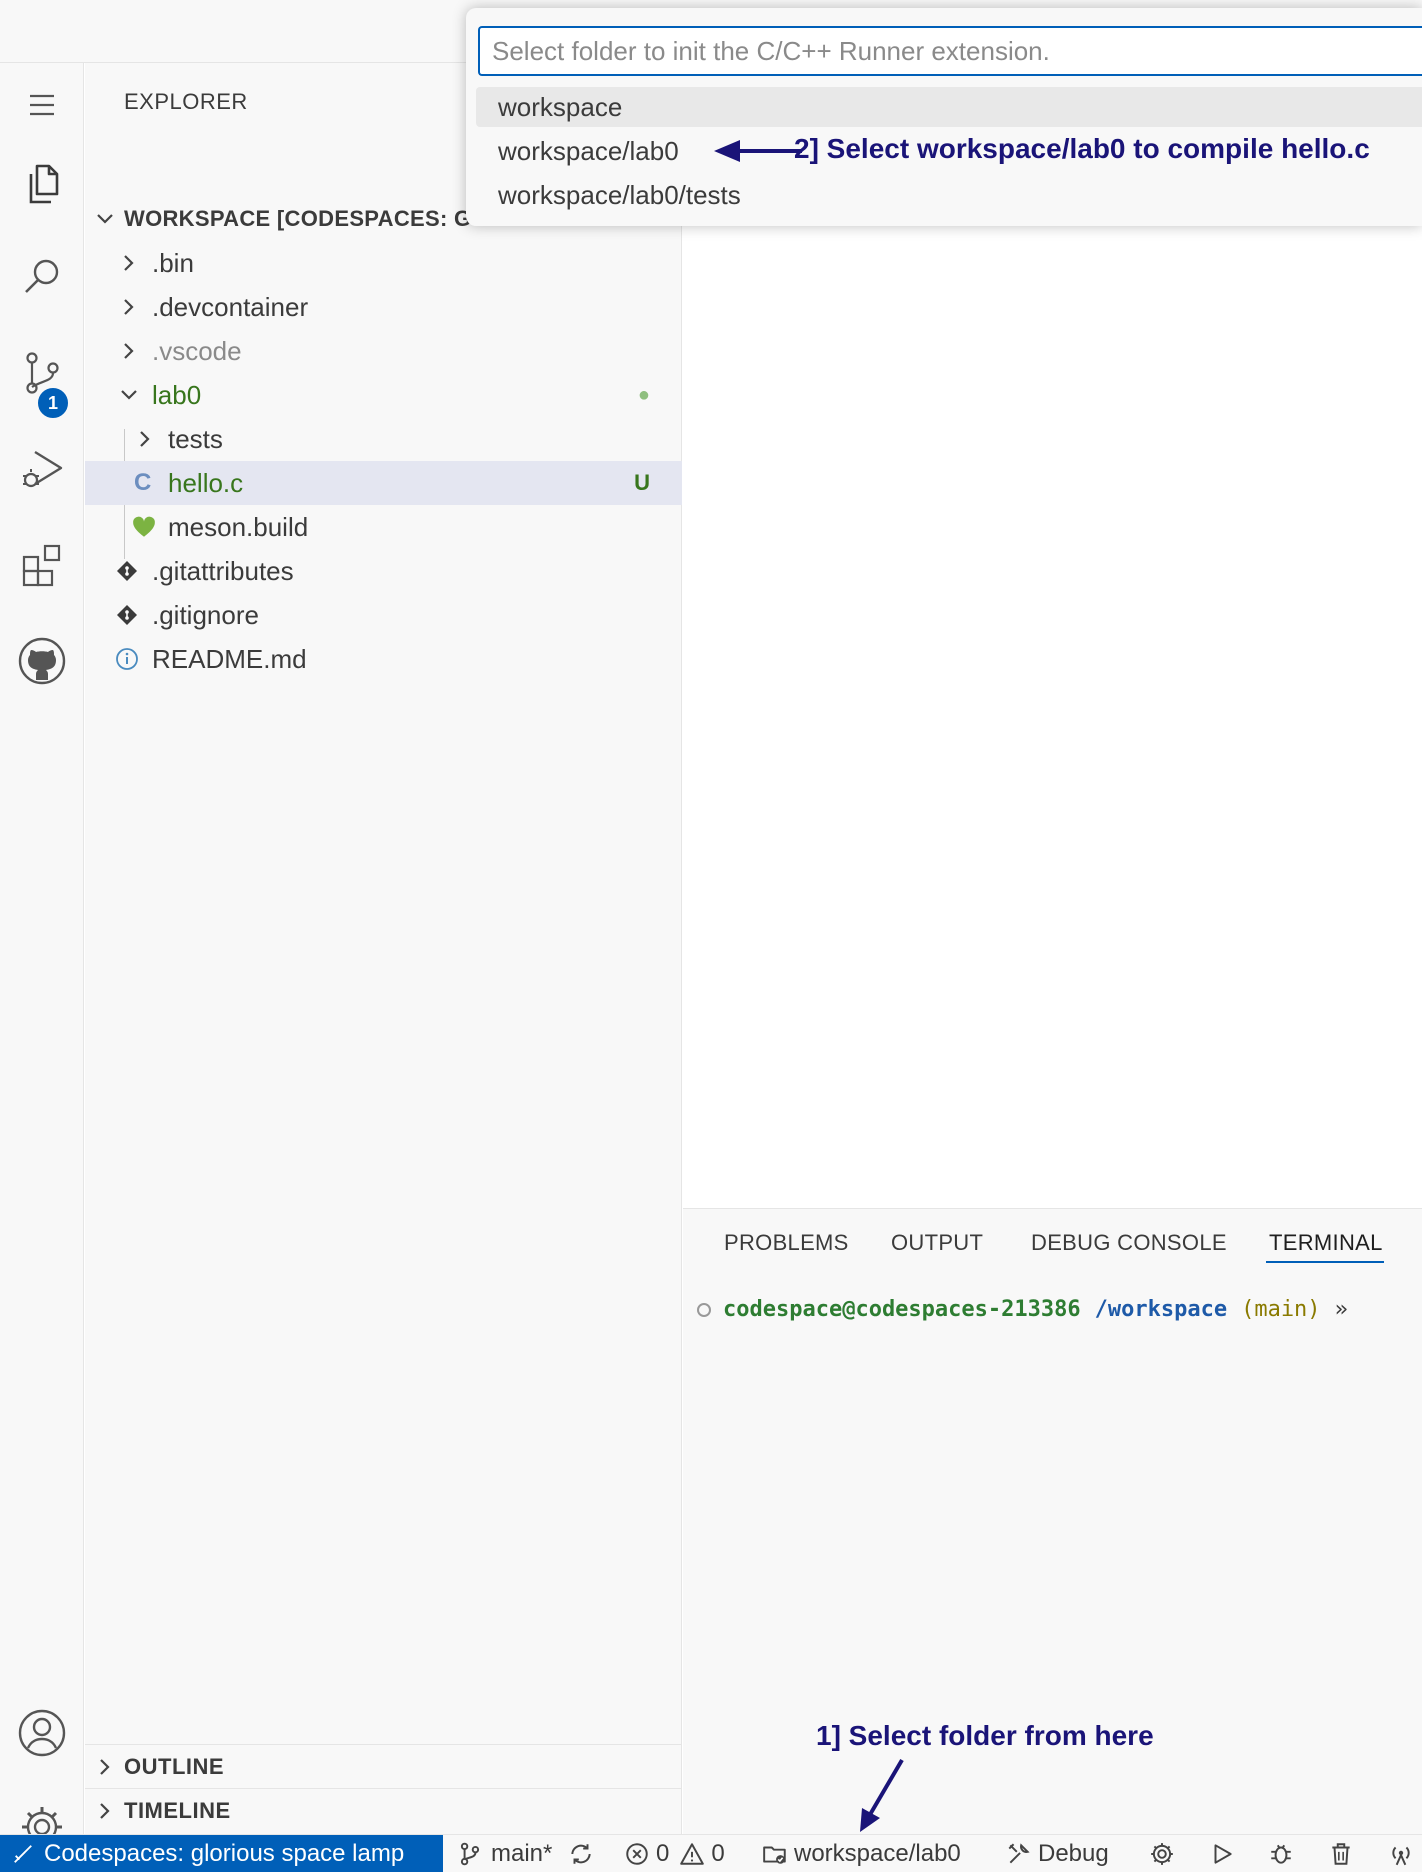  I want to click on menu-icon, so click(42, 105).